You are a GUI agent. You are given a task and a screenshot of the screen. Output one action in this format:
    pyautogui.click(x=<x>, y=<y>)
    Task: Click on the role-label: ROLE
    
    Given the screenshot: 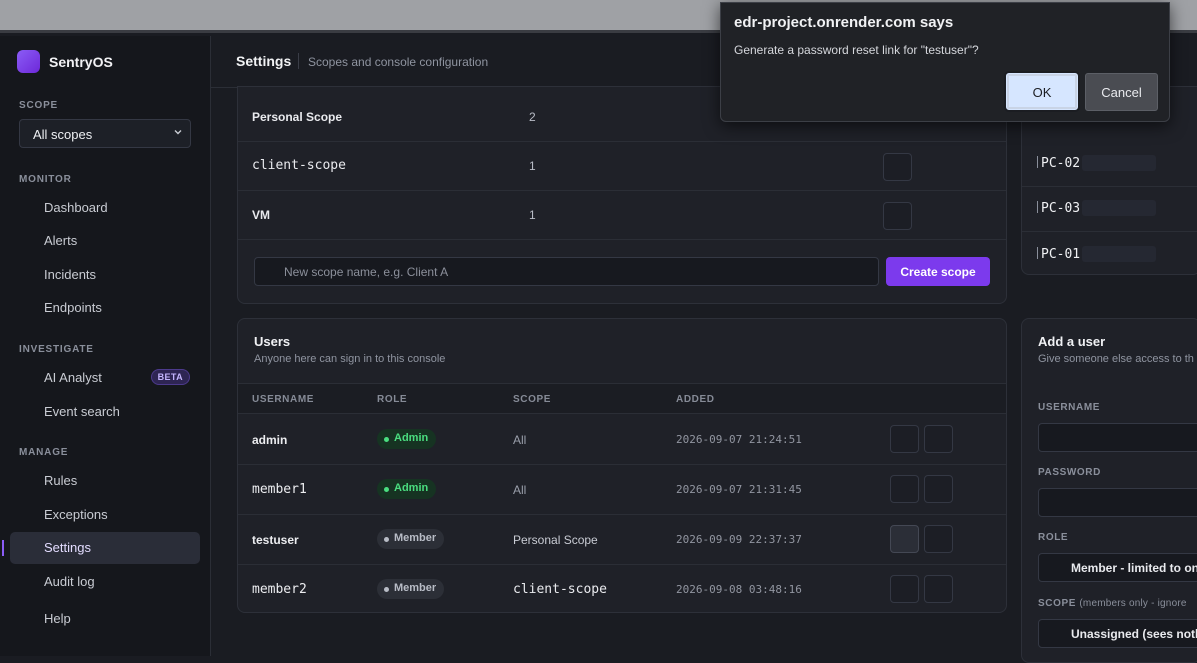 What is the action you would take?
    pyautogui.click(x=1053, y=537)
    